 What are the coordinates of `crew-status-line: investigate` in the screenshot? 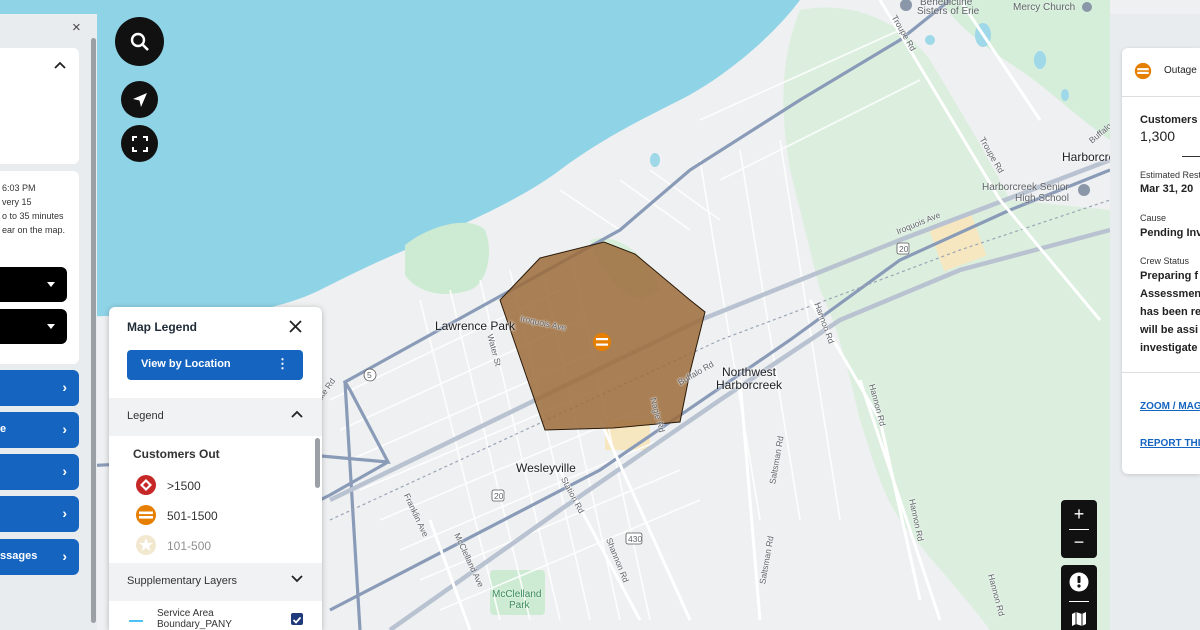 It's located at (1169, 348).